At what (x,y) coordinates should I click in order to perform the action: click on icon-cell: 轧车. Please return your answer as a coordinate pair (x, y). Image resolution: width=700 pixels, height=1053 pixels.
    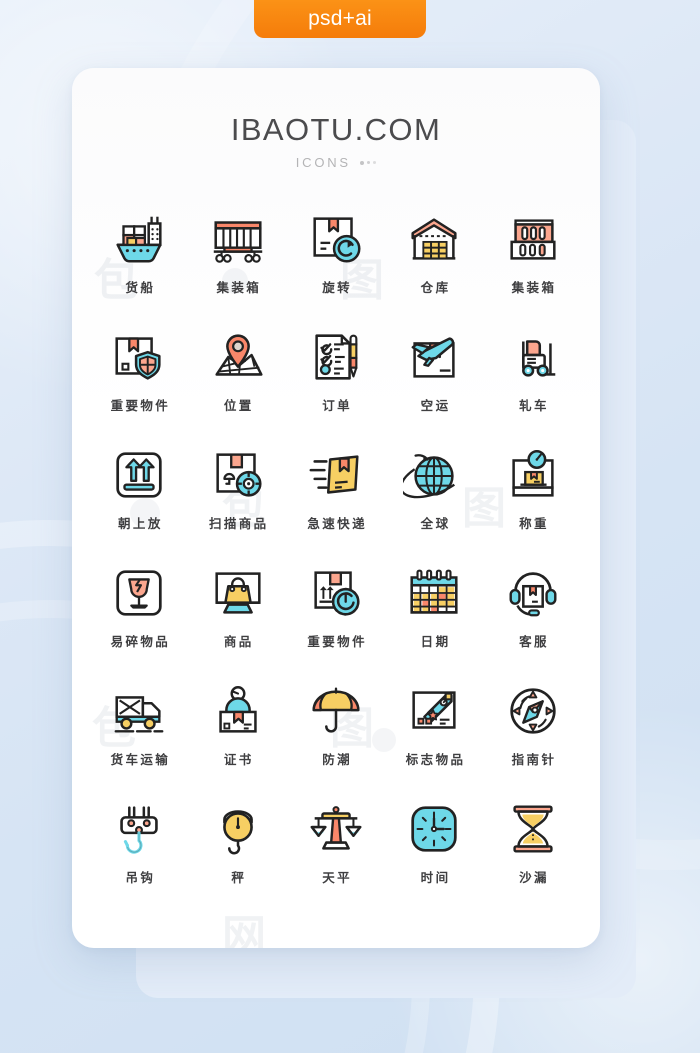
    Looking at the image, I should click on (533, 376).